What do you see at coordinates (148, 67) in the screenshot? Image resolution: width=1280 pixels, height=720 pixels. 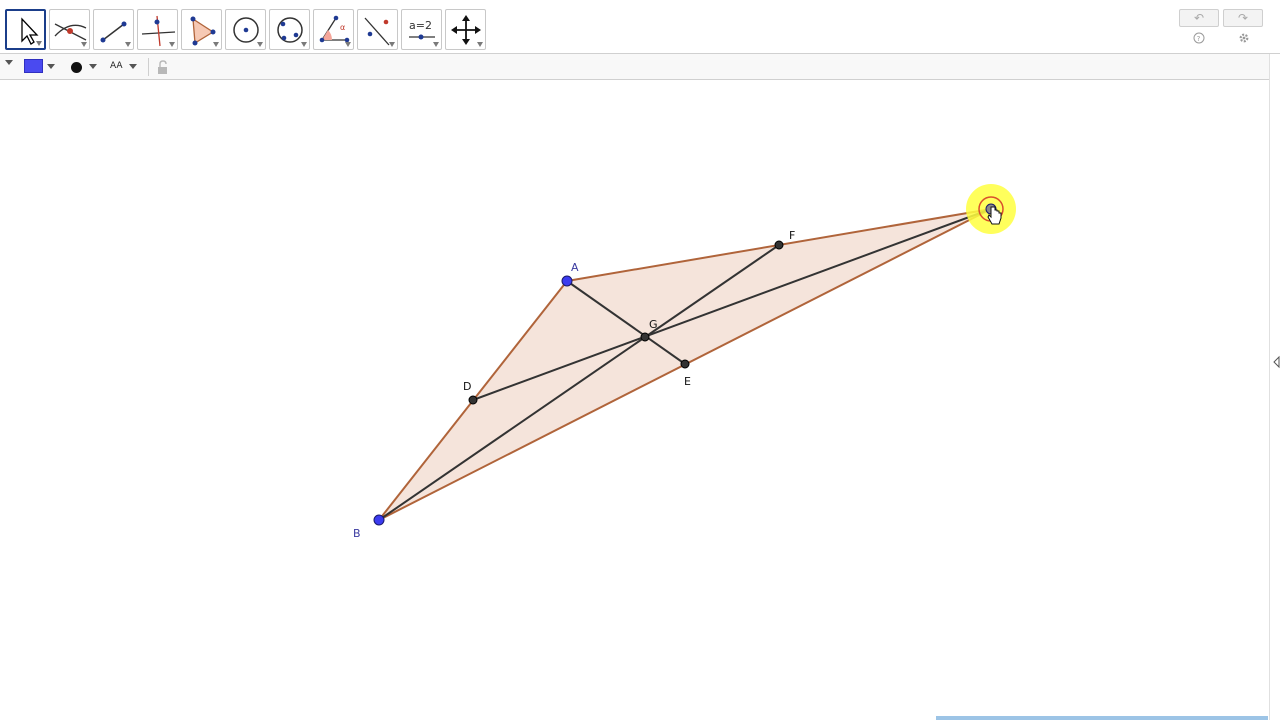 I see `stylebar-divider` at bounding box center [148, 67].